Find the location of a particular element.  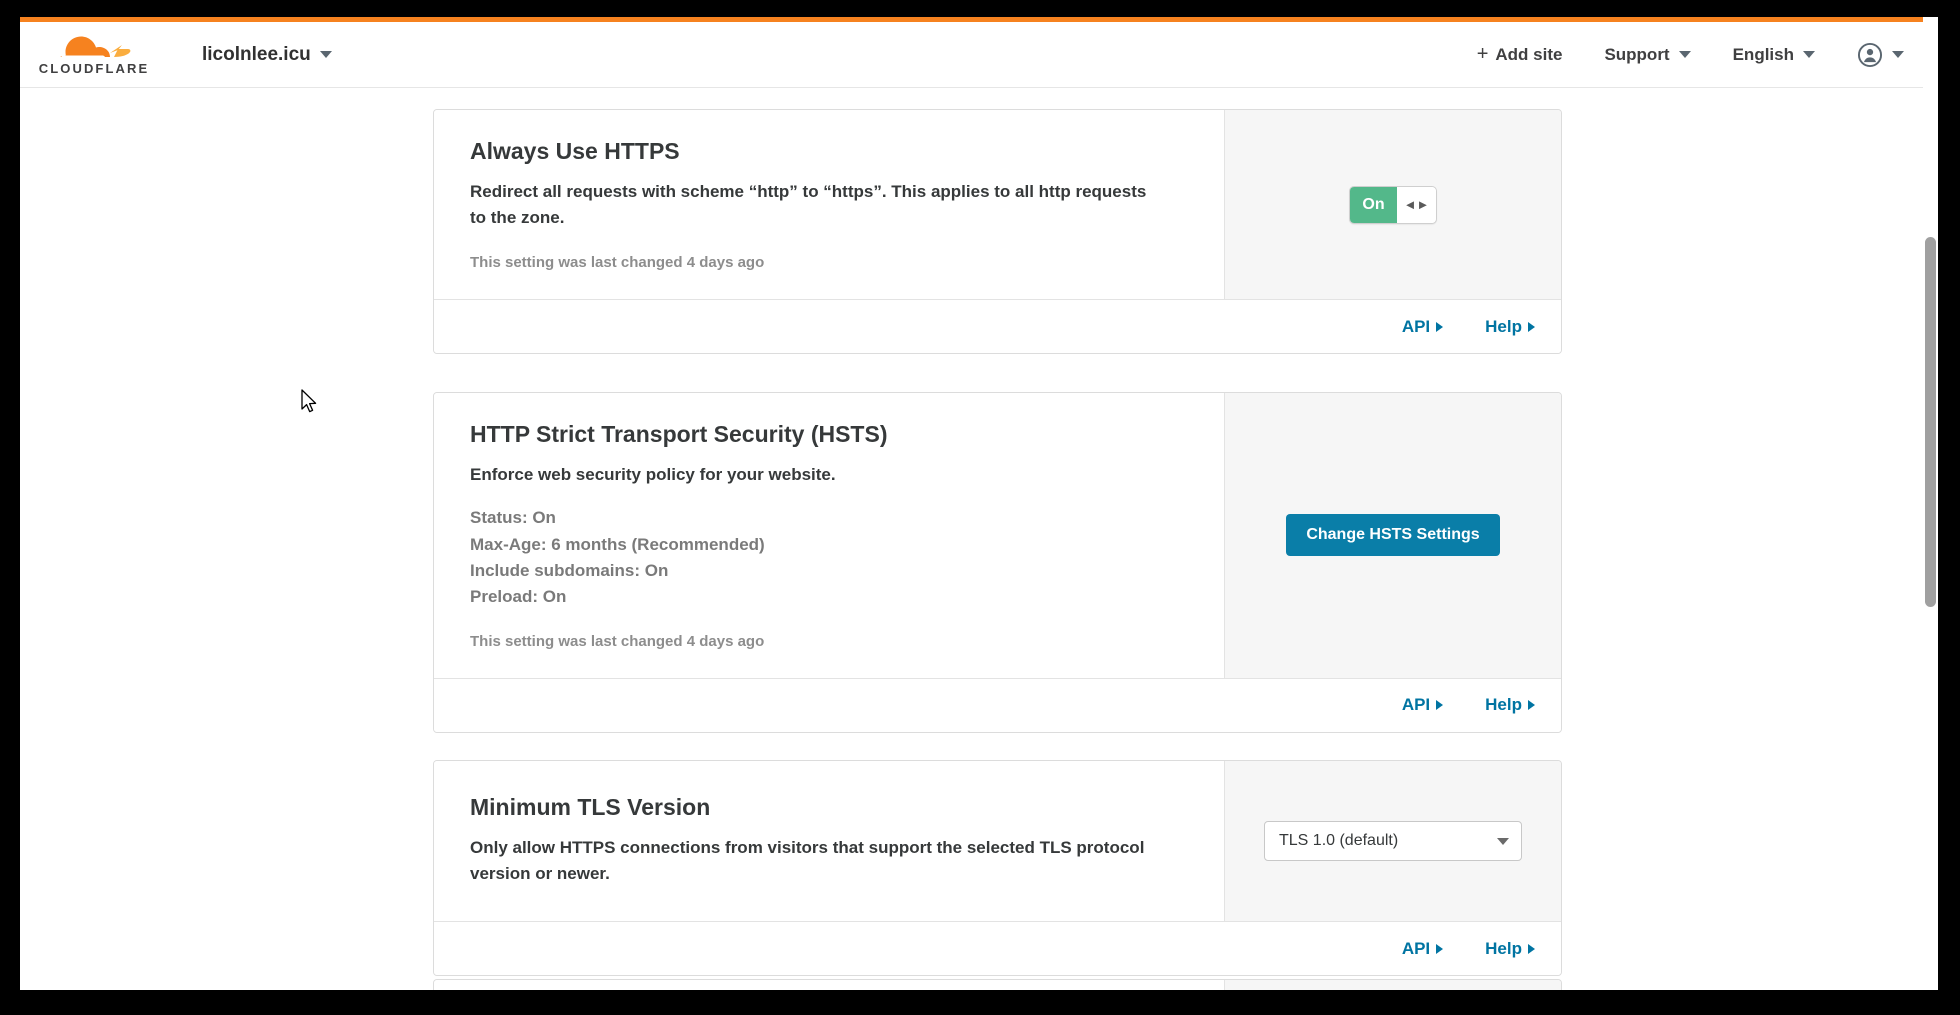

change-hsts-settings-button: Change HSTS Settings is located at coordinates (1393, 535).